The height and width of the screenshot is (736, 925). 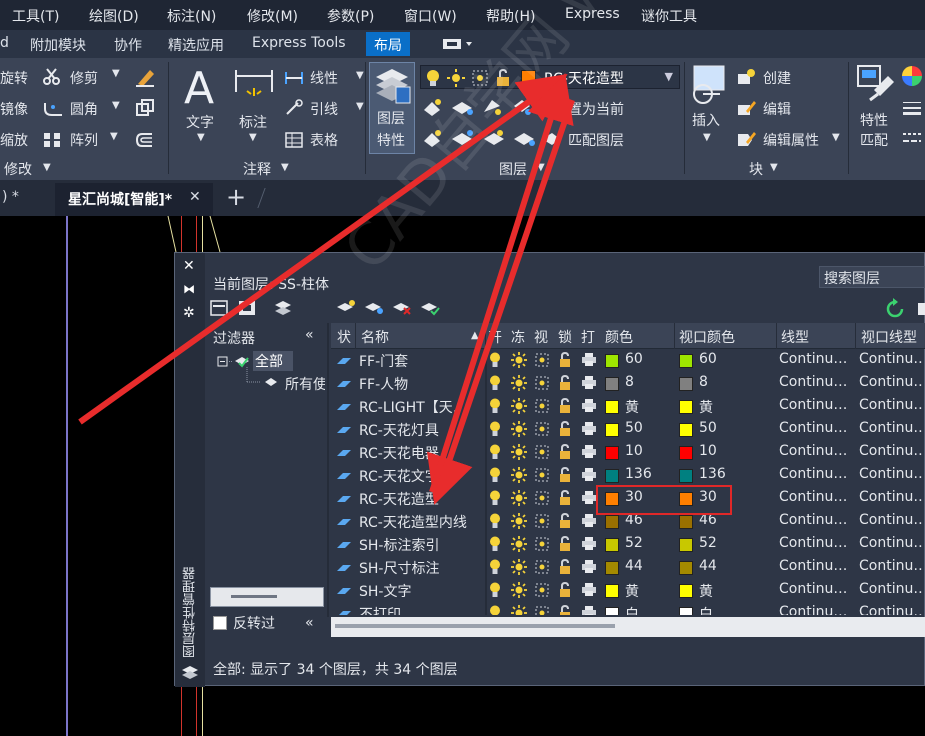 What do you see at coordinates (708, 543) in the screenshot?
I see `layer-vp-color: 52` at bounding box center [708, 543].